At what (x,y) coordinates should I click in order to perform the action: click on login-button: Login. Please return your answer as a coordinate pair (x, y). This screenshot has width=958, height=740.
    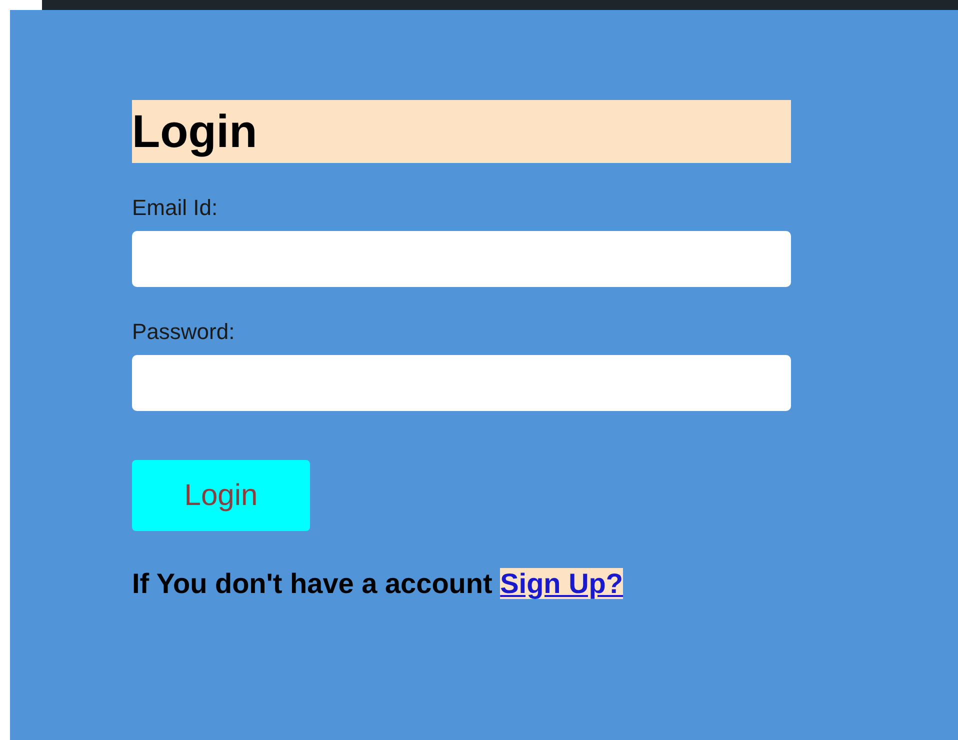
    Looking at the image, I should click on (221, 495).